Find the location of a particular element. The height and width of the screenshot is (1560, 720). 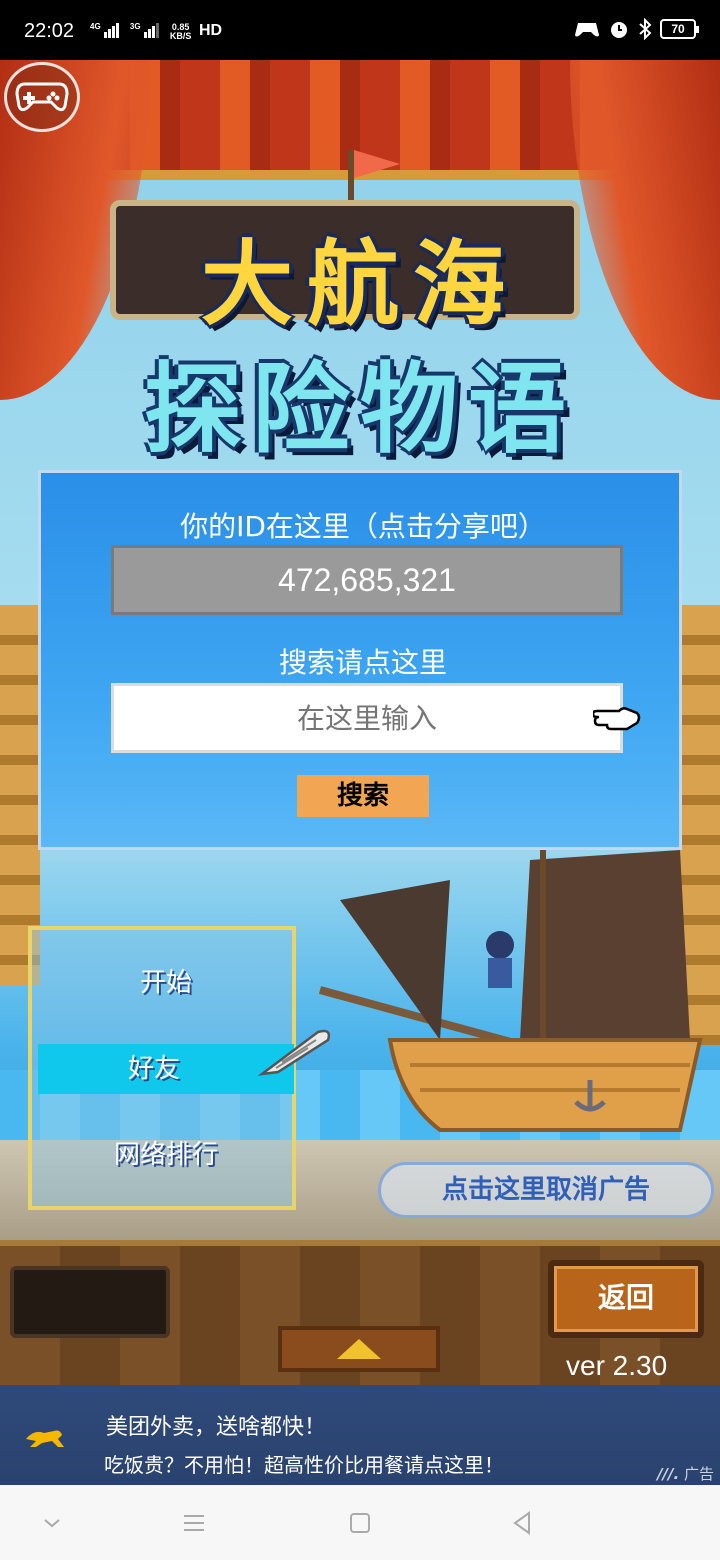

nav-back-button is located at coordinates (522, 1523).